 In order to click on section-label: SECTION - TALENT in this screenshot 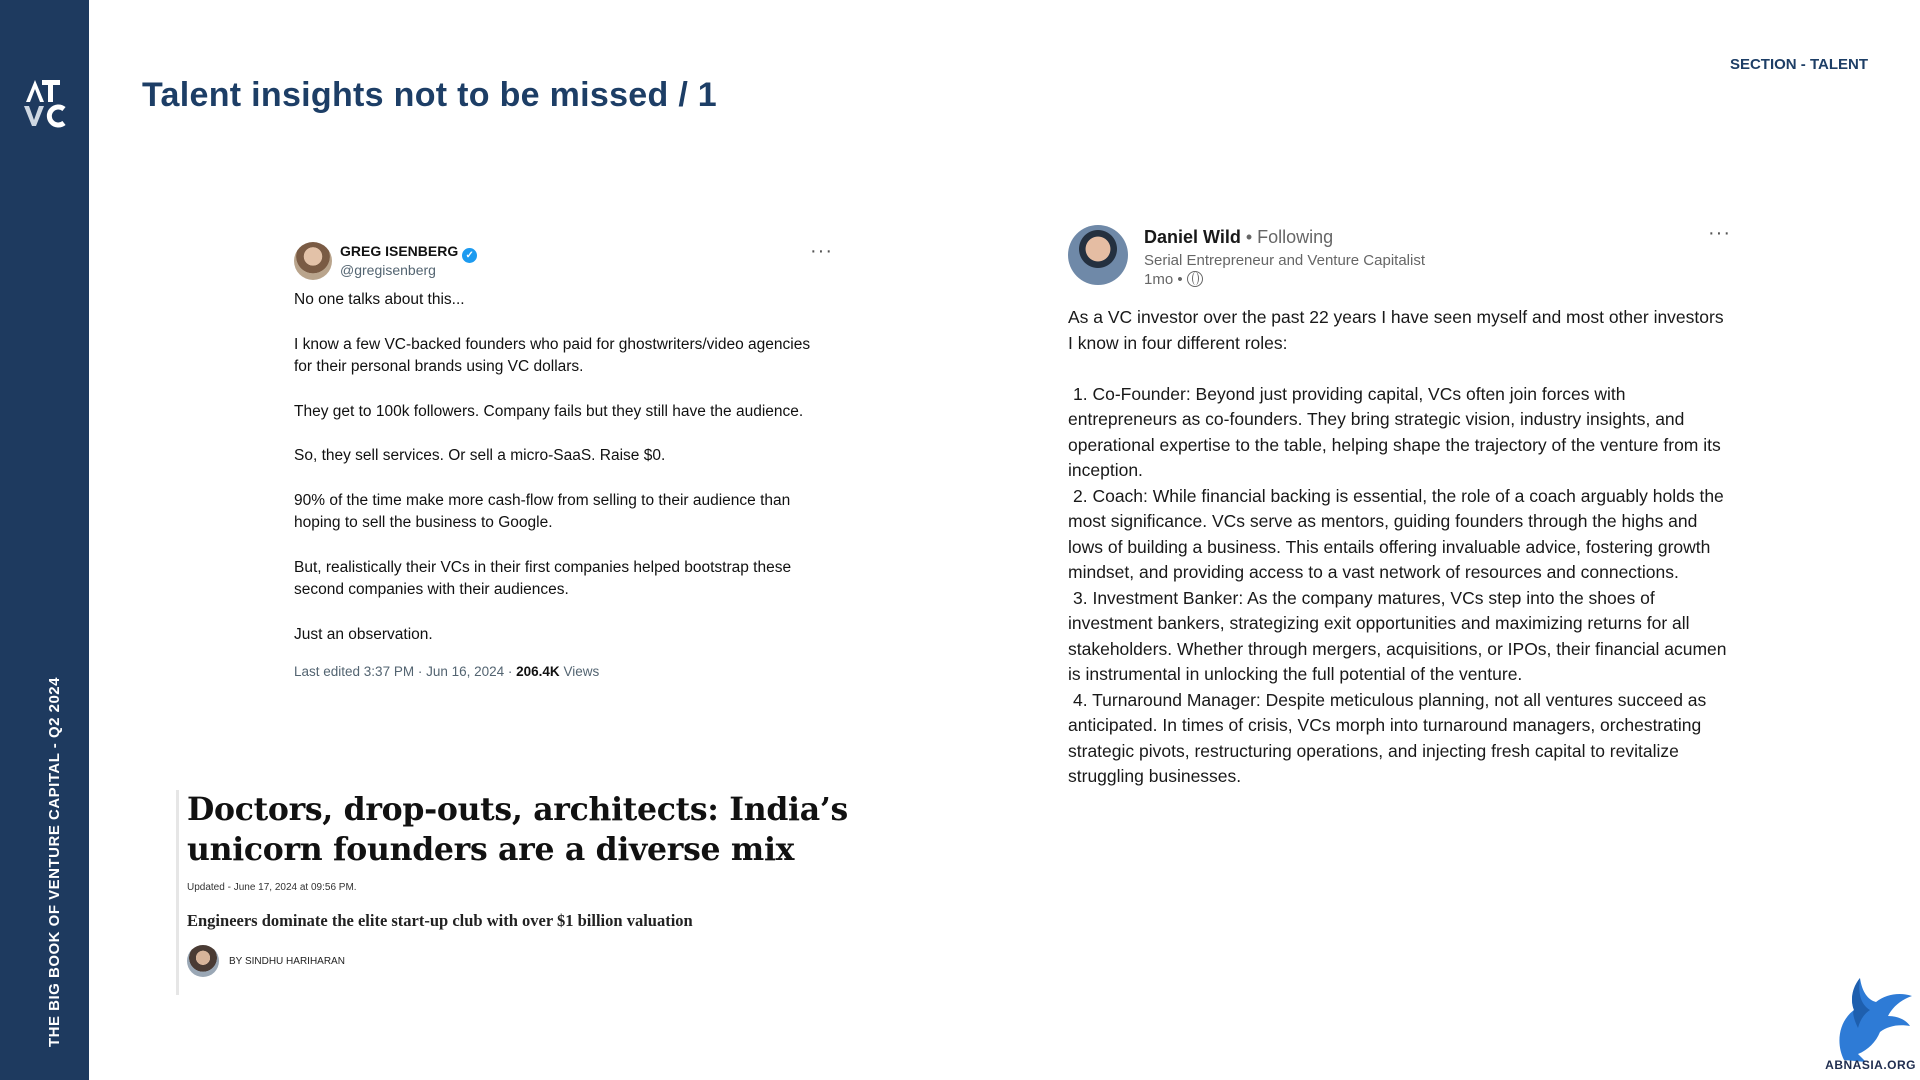, I will do `click(1798, 64)`.